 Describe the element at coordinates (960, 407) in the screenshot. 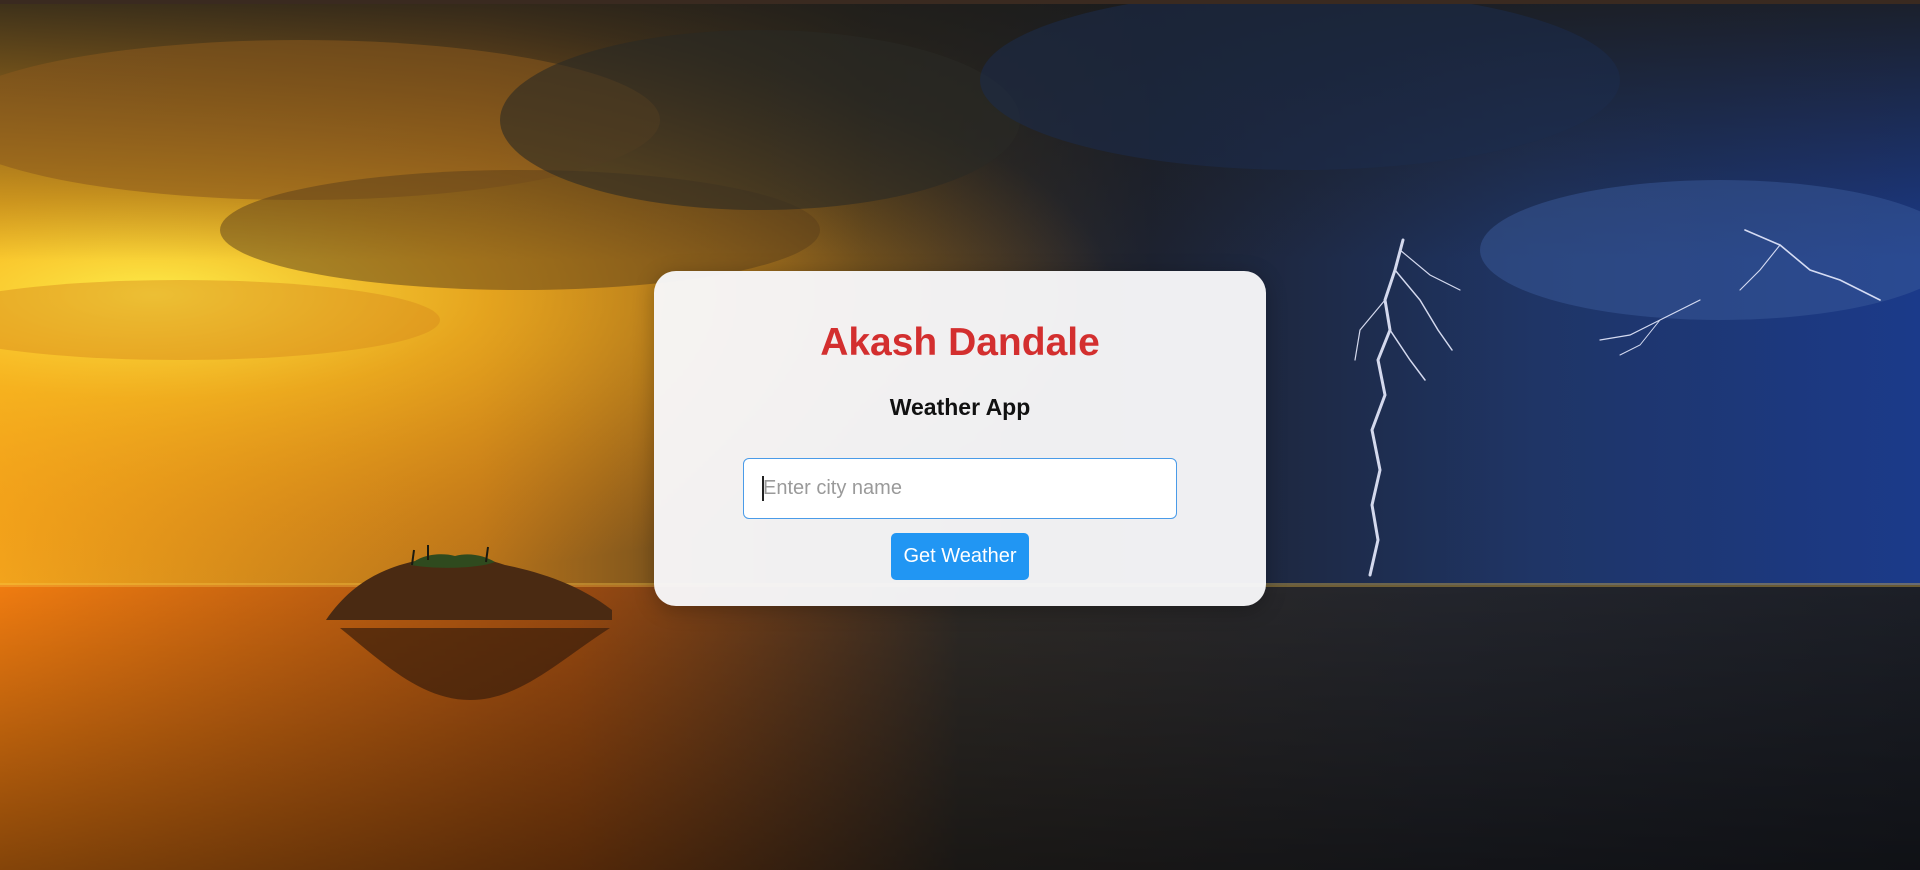

I see `app-subtitle: Weather App` at that location.